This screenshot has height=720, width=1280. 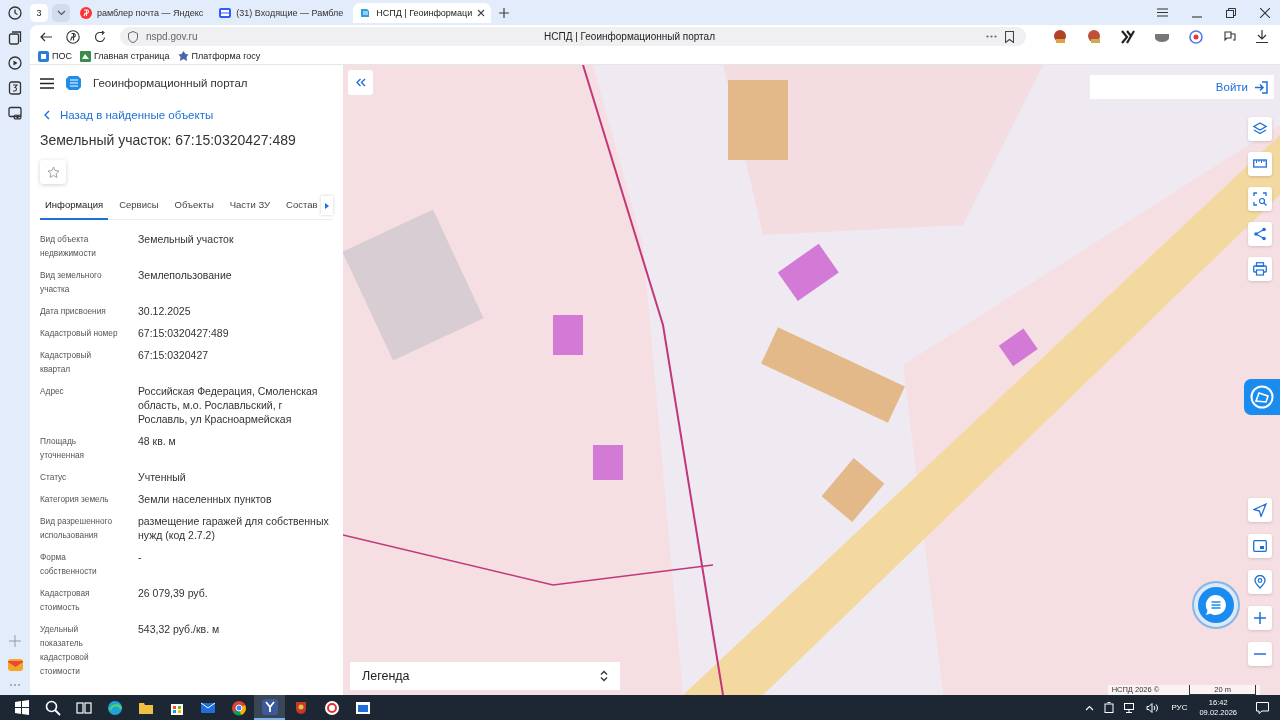 I want to click on field-value: Земельный участок, so click(x=186, y=239).